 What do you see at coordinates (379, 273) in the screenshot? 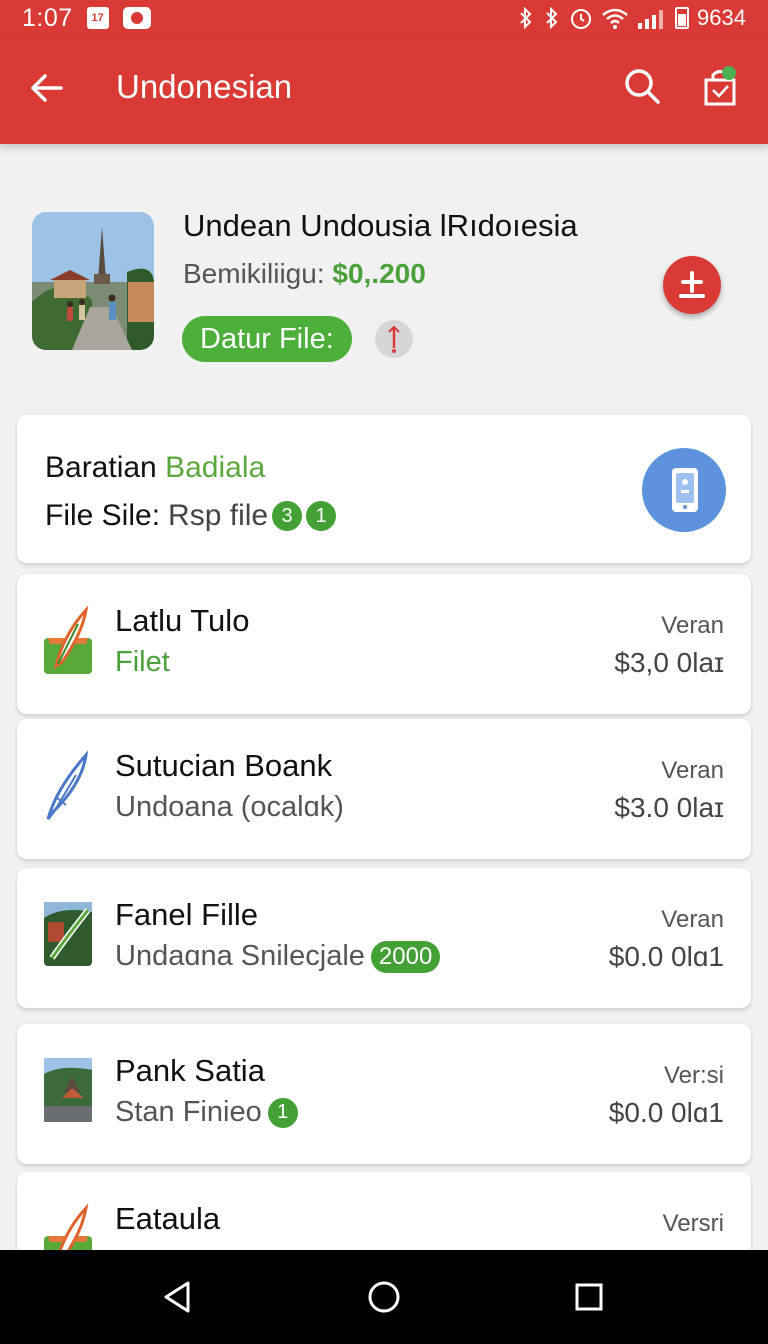
I see `price-value: $0,.200` at bounding box center [379, 273].